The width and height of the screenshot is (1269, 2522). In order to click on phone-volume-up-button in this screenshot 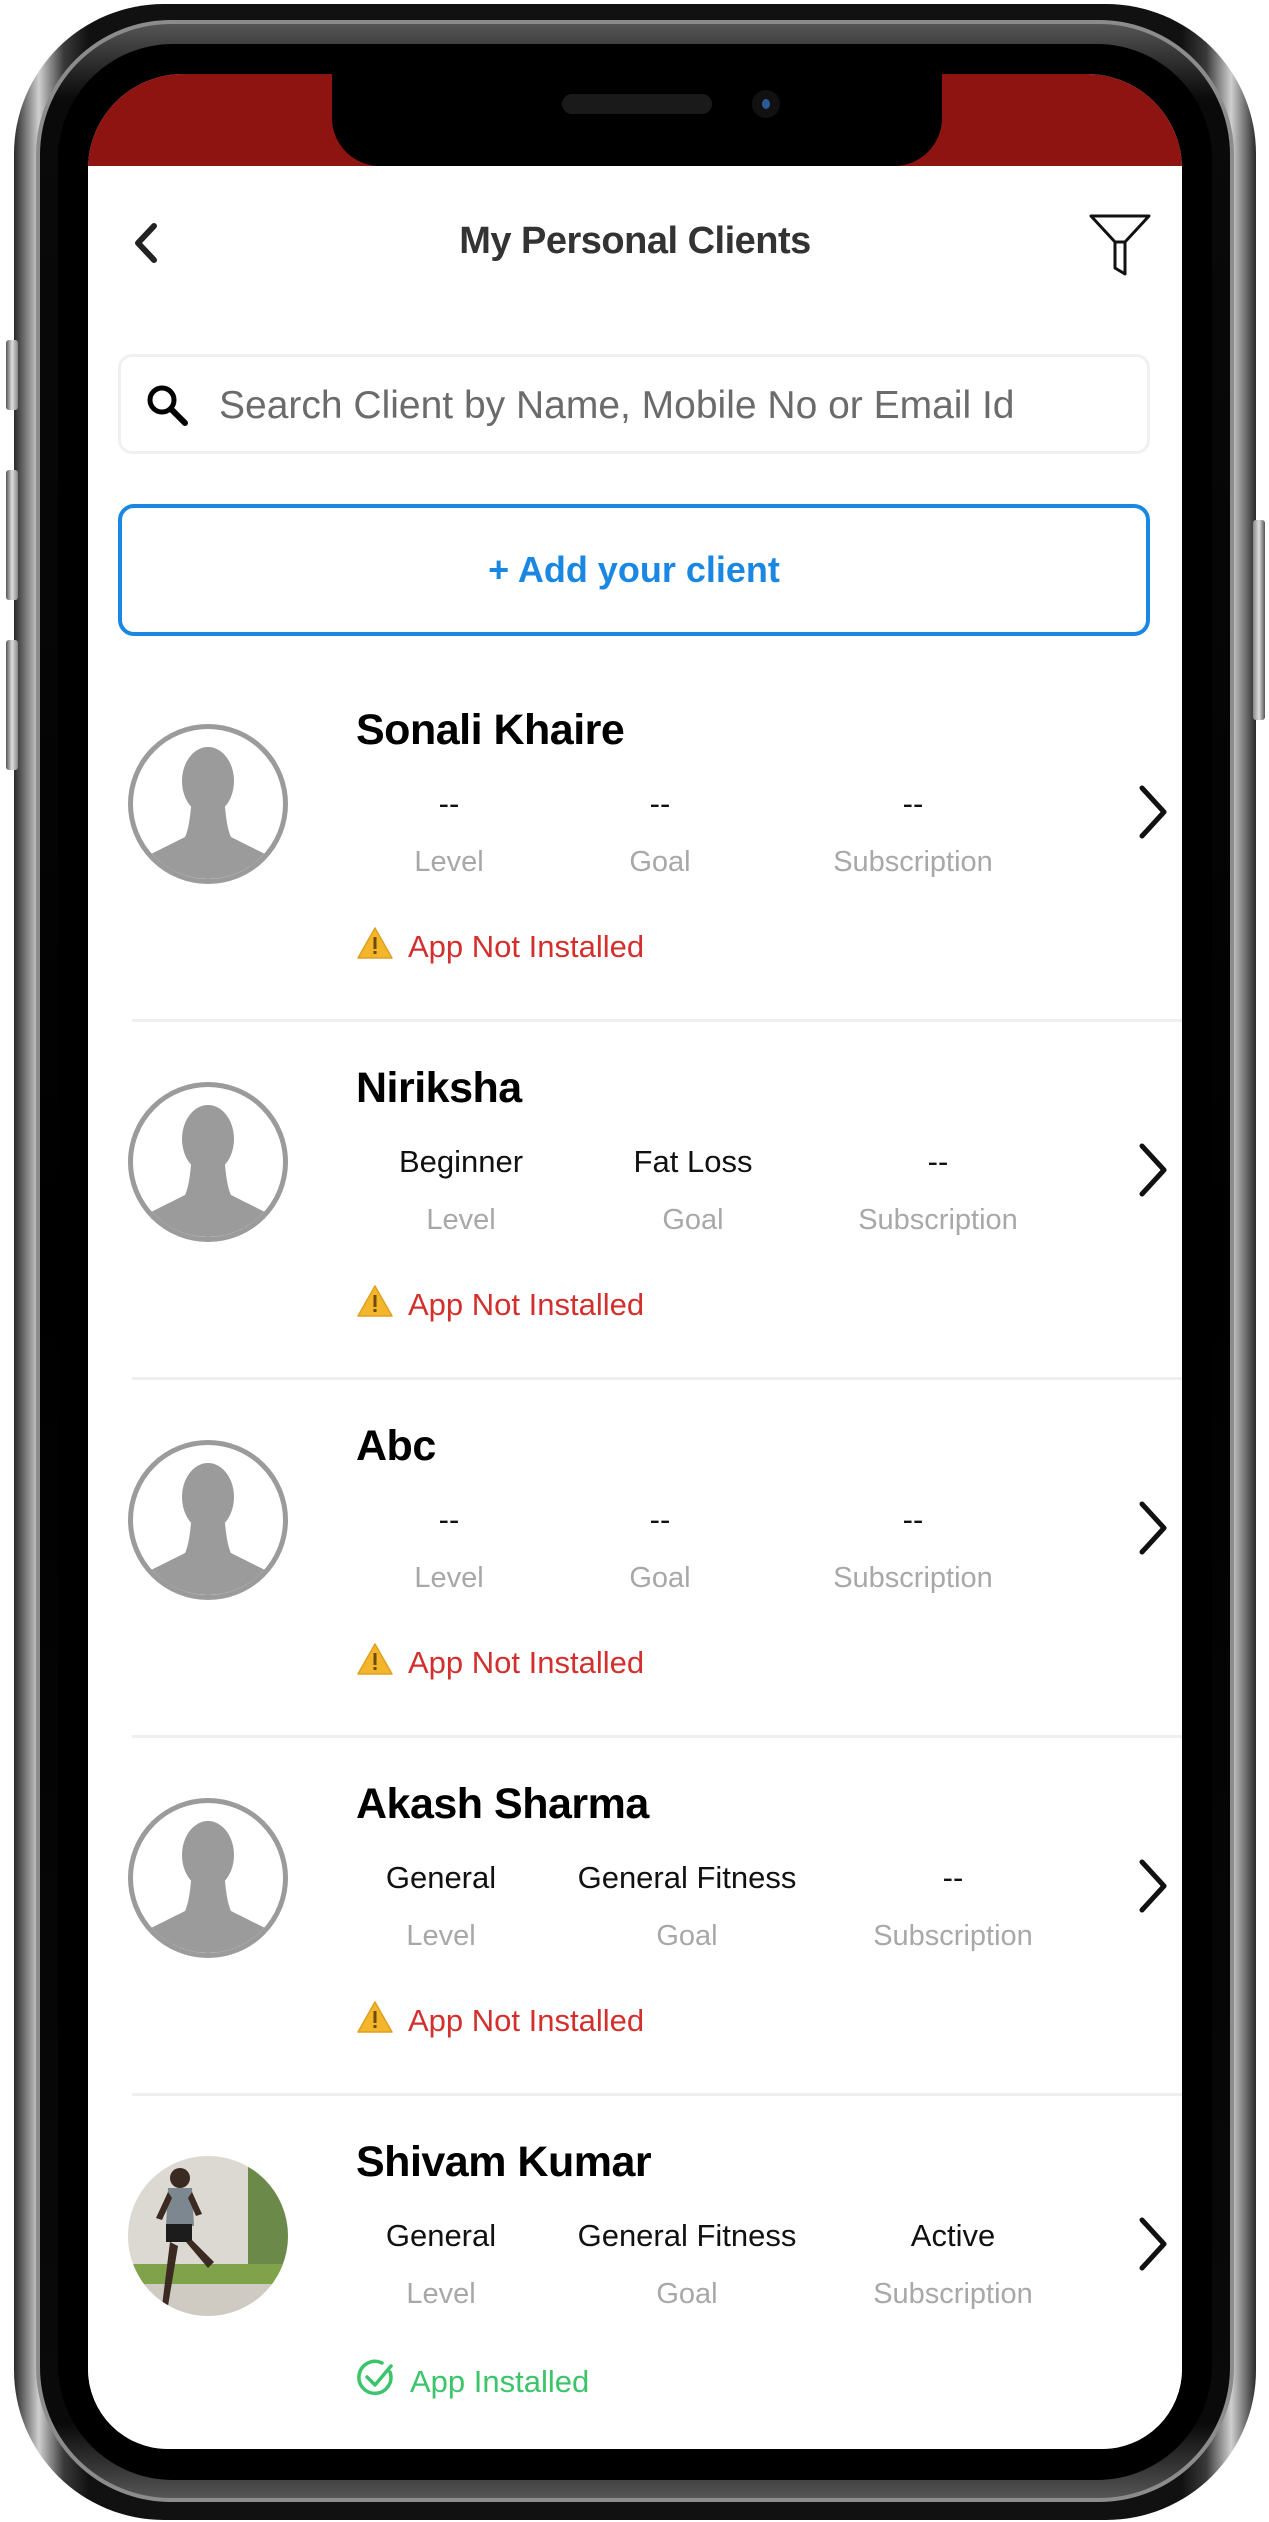, I will do `click(12, 535)`.